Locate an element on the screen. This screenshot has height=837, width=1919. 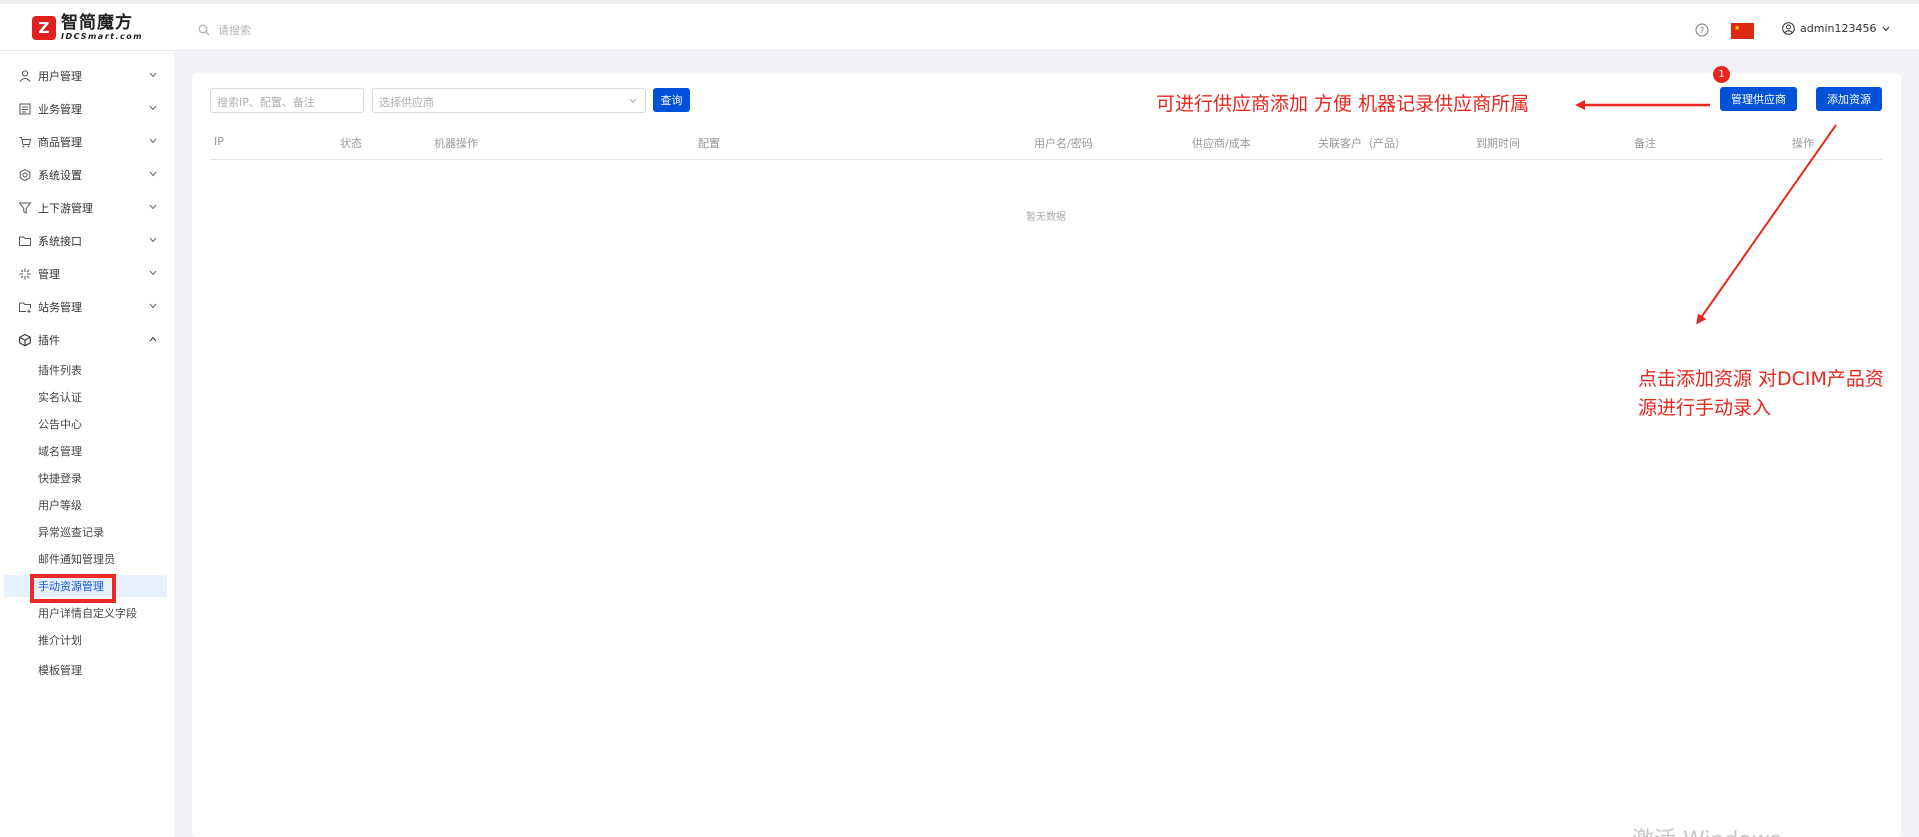
annotation-arrows is located at coordinates (1706, 212).